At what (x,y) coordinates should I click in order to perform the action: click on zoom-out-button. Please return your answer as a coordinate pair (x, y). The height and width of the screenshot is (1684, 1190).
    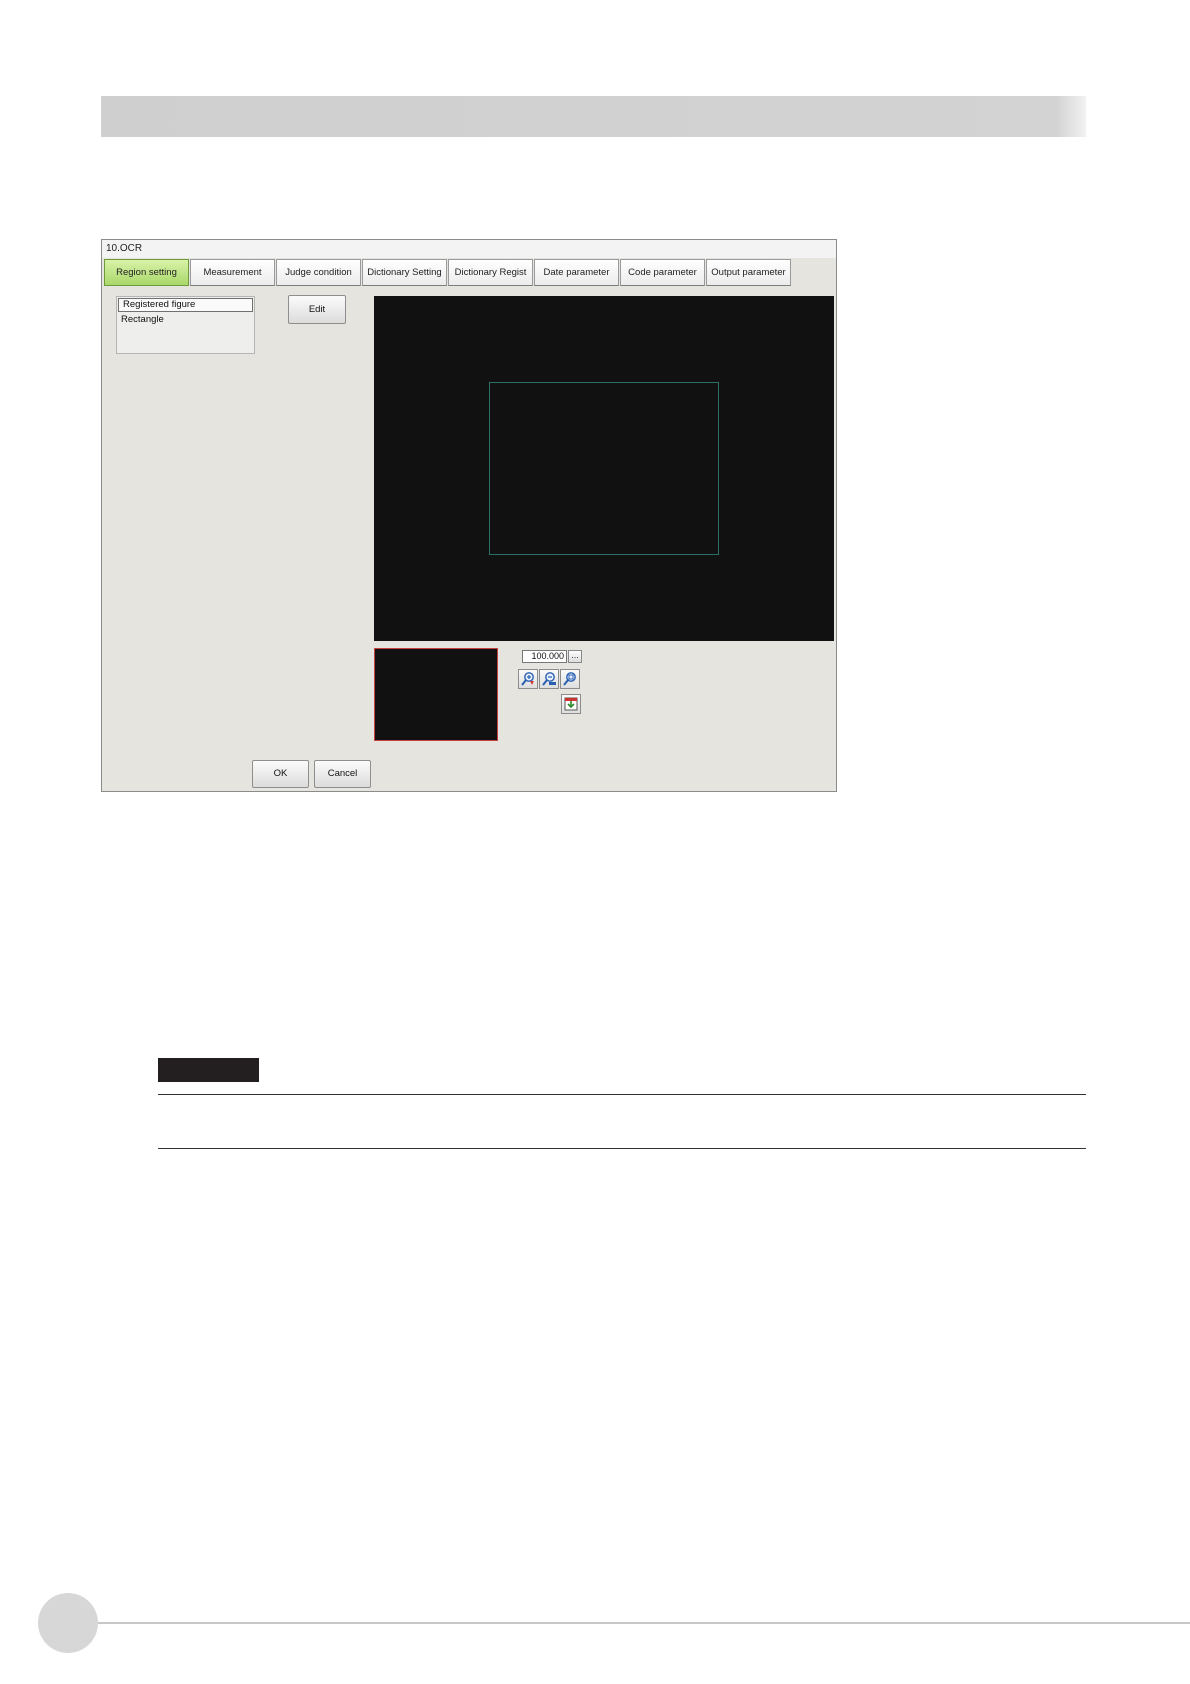
    Looking at the image, I should click on (549, 679).